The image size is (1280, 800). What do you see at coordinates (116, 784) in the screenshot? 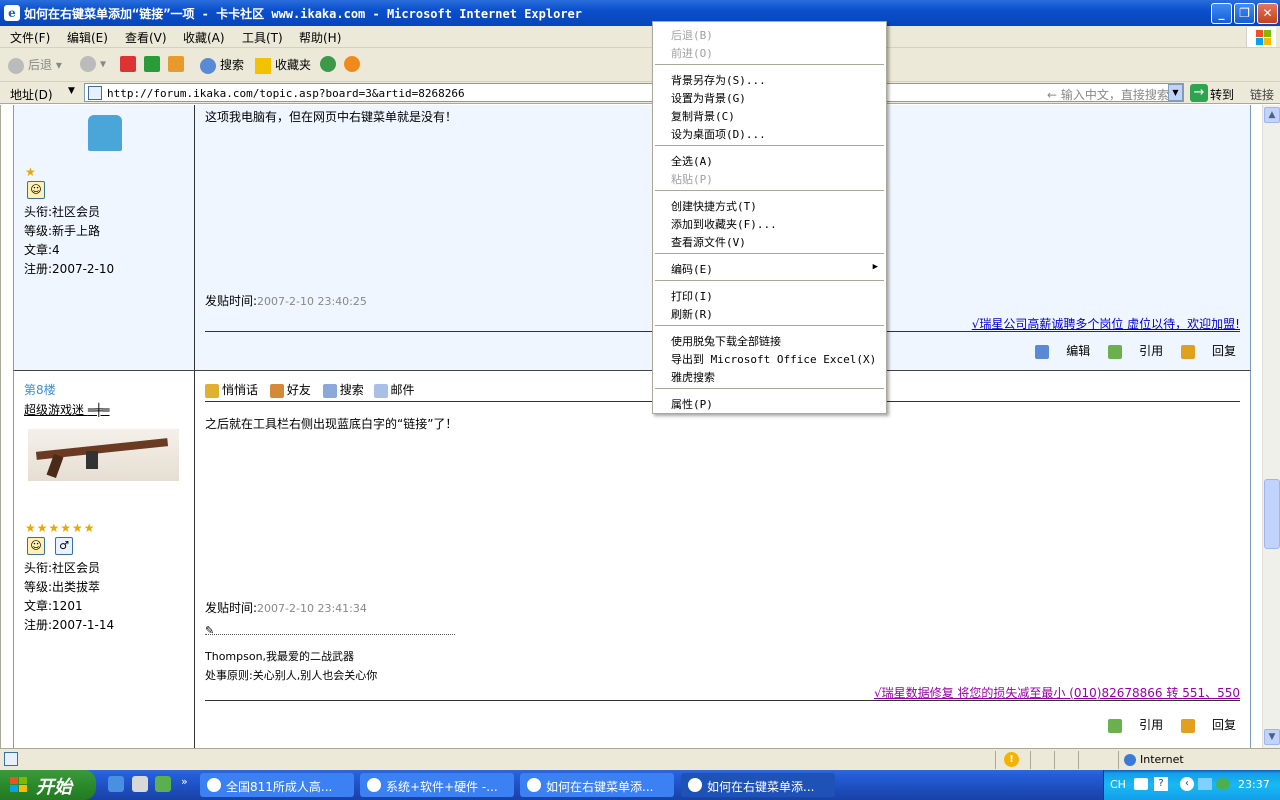
I see `ie-quicklaunch-icon` at bounding box center [116, 784].